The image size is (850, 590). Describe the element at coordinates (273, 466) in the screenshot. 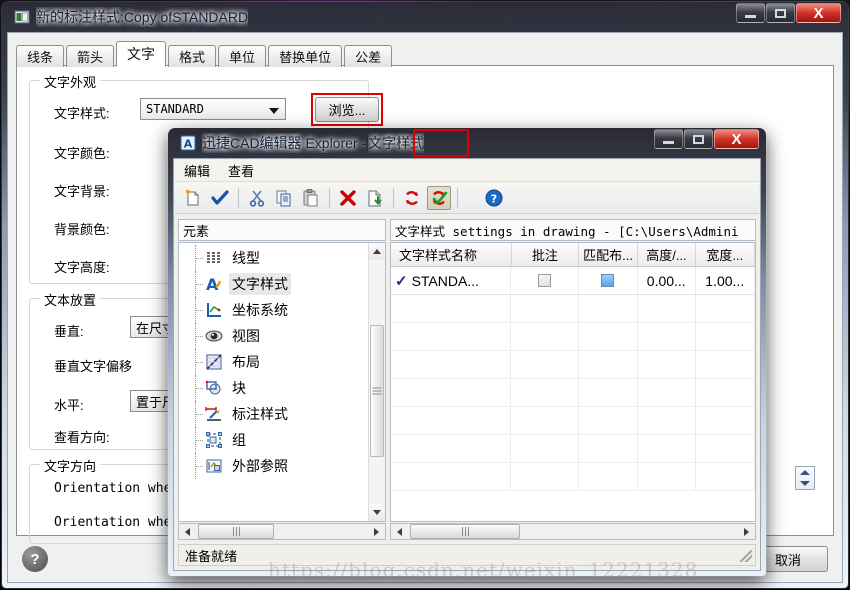

I see `tree-item-xref: 外部参照` at that location.